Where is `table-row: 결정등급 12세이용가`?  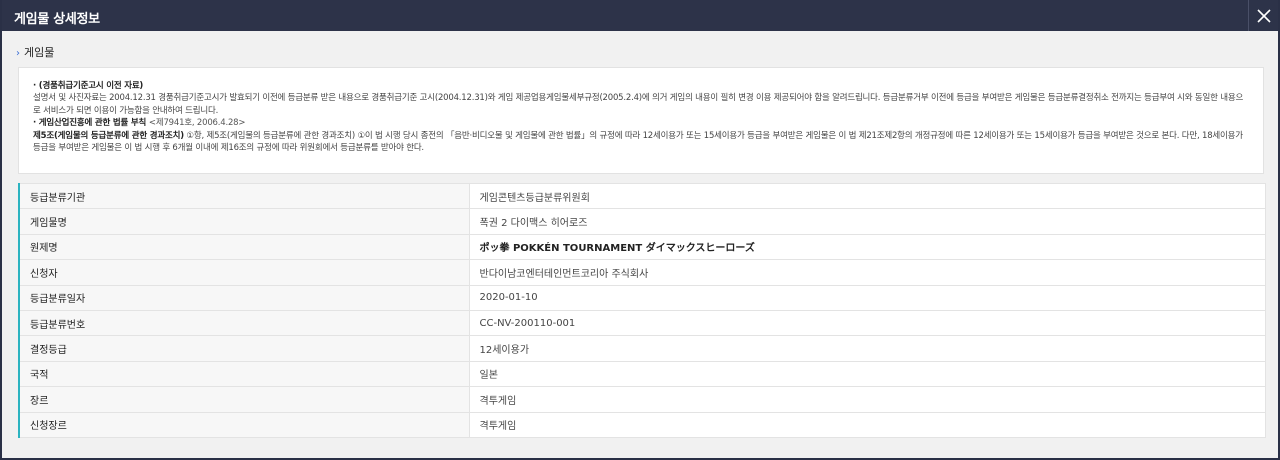 table-row: 결정등급 12세이용가 is located at coordinates (642, 348).